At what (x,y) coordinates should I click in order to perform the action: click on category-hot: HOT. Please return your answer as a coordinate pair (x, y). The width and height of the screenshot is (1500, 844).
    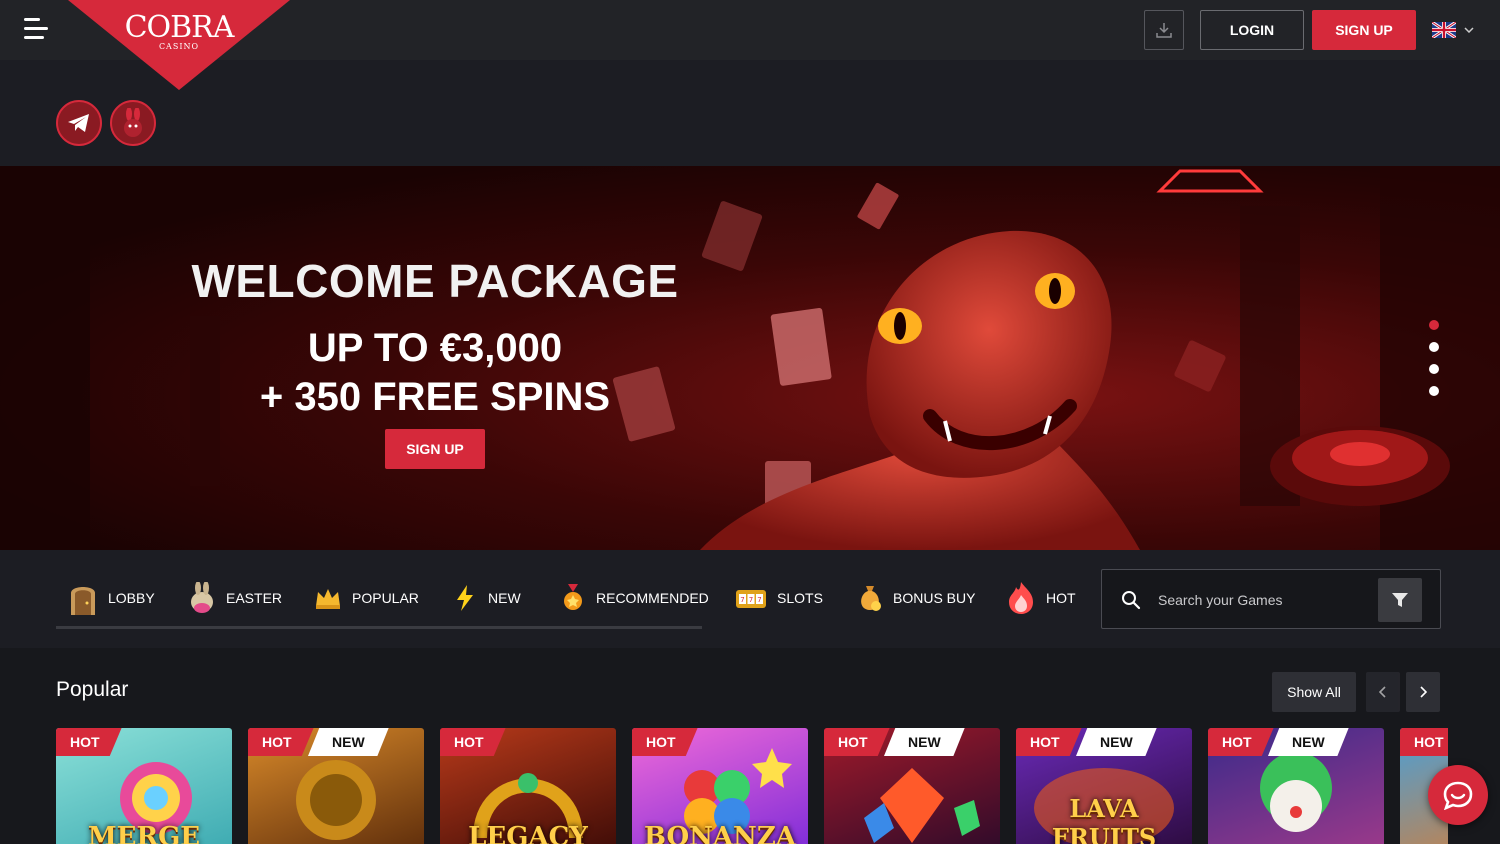
    Looking at the image, I should click on (1041, 598).